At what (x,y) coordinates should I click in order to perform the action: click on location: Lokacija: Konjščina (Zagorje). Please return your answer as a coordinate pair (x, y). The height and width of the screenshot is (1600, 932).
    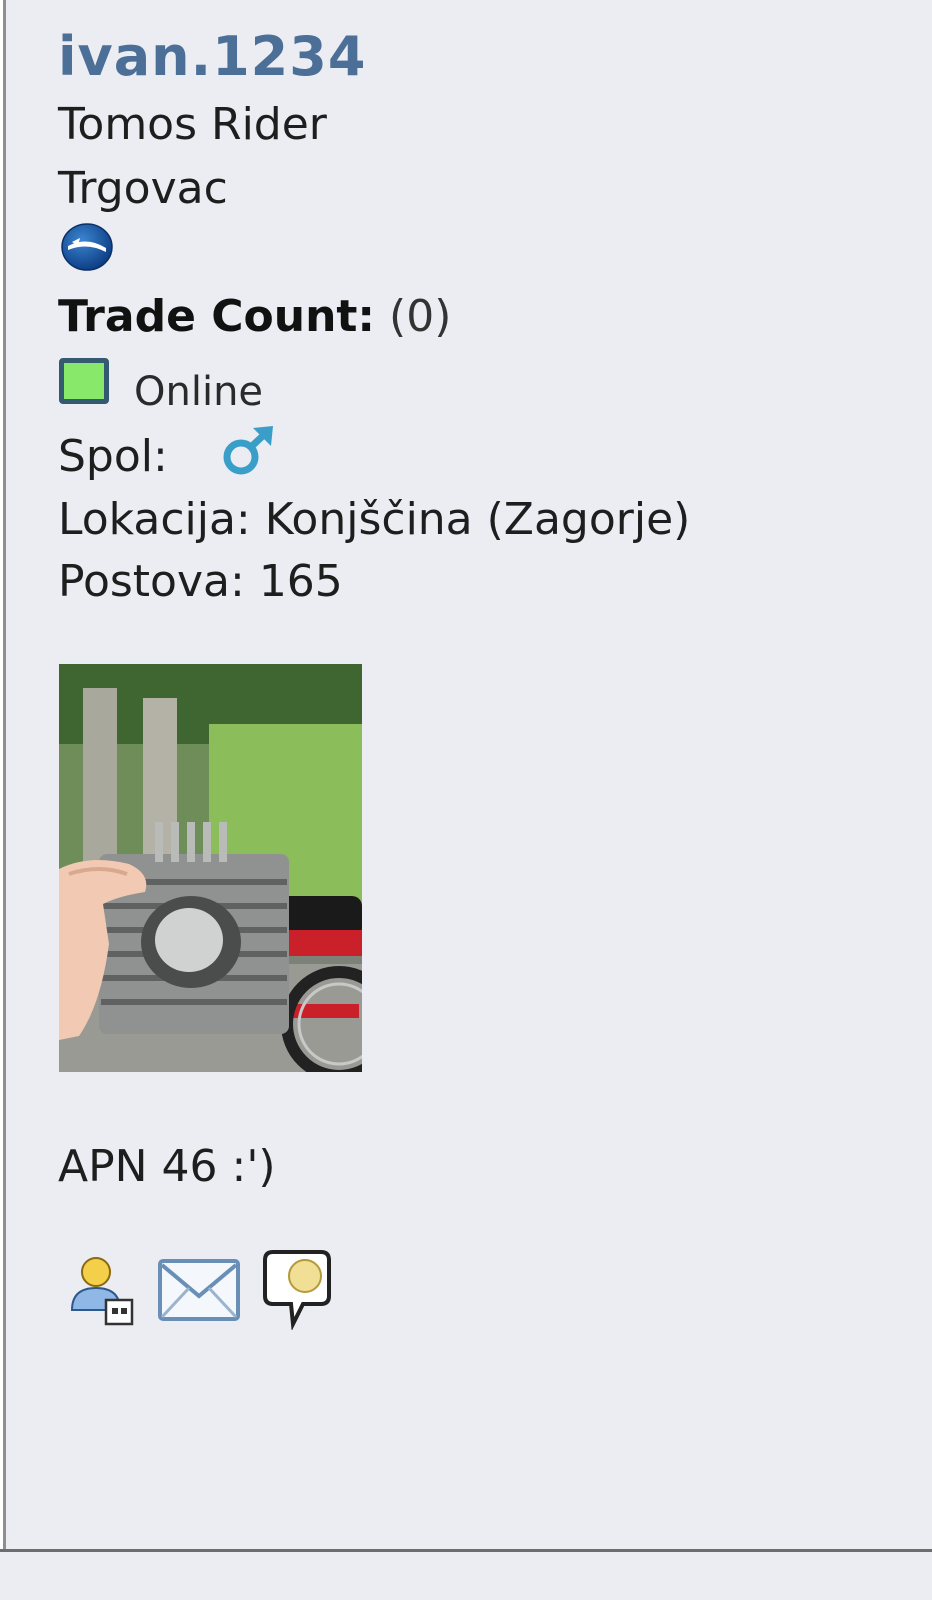
    Looking at the image, I should click on (374, 520).